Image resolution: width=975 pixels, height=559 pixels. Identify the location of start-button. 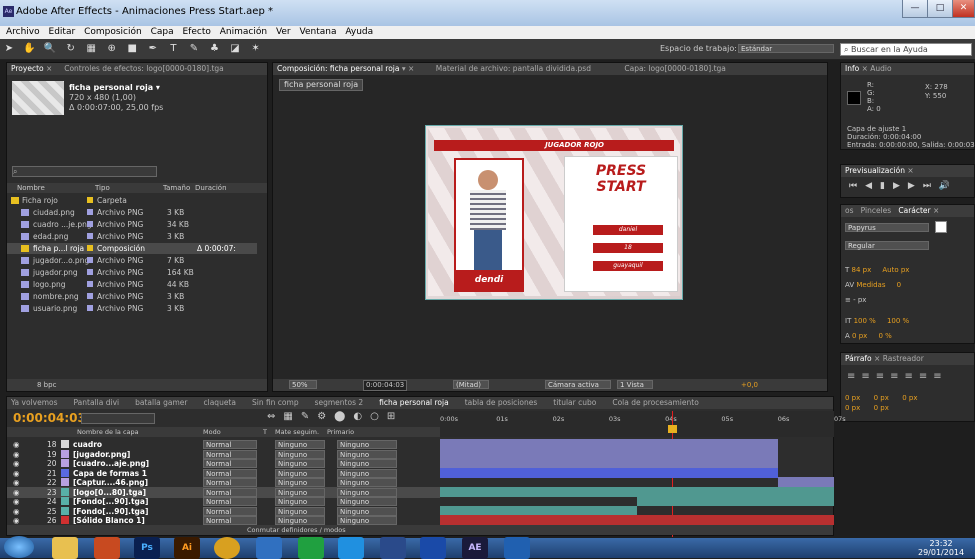
(19, 547).